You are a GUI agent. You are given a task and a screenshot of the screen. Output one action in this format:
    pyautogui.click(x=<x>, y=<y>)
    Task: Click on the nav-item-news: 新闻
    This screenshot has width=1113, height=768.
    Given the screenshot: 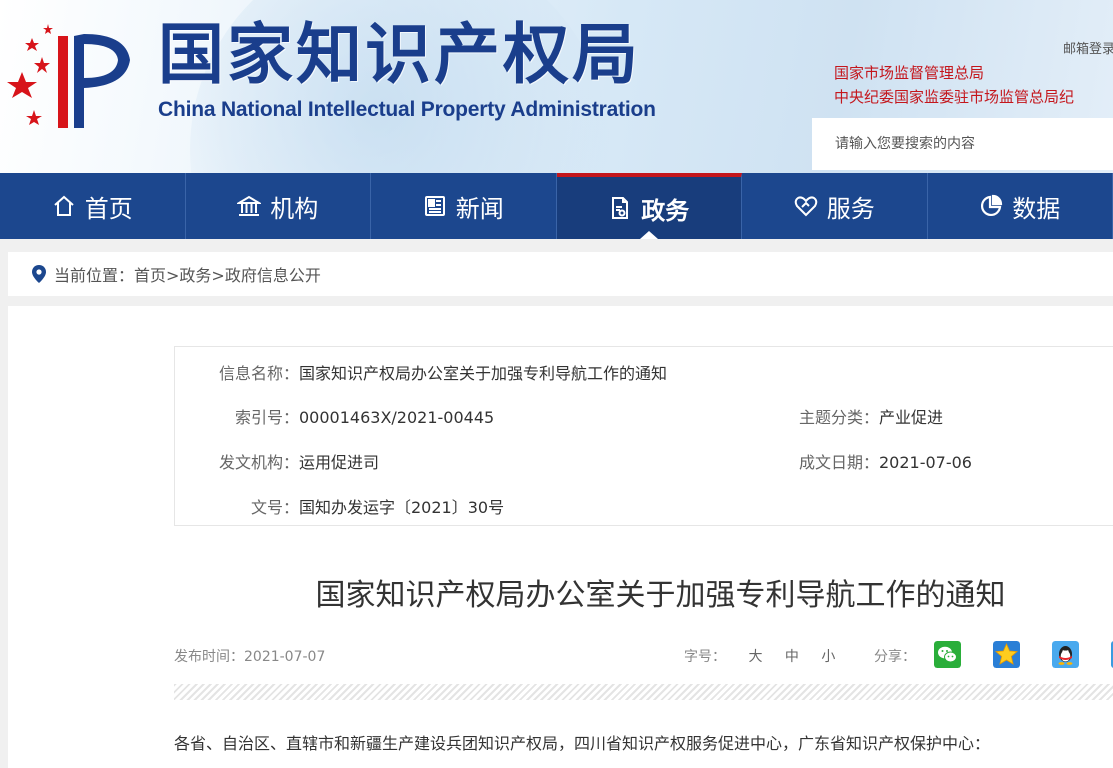 What is the action you would take?
    pyautogui.click(x=464, y=206)
    